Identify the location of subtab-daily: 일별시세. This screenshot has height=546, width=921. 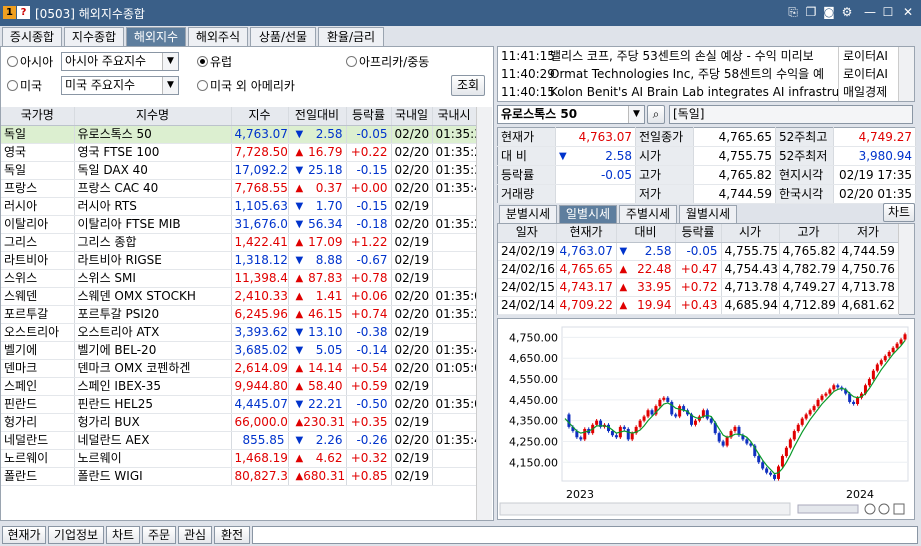
(588, 214).